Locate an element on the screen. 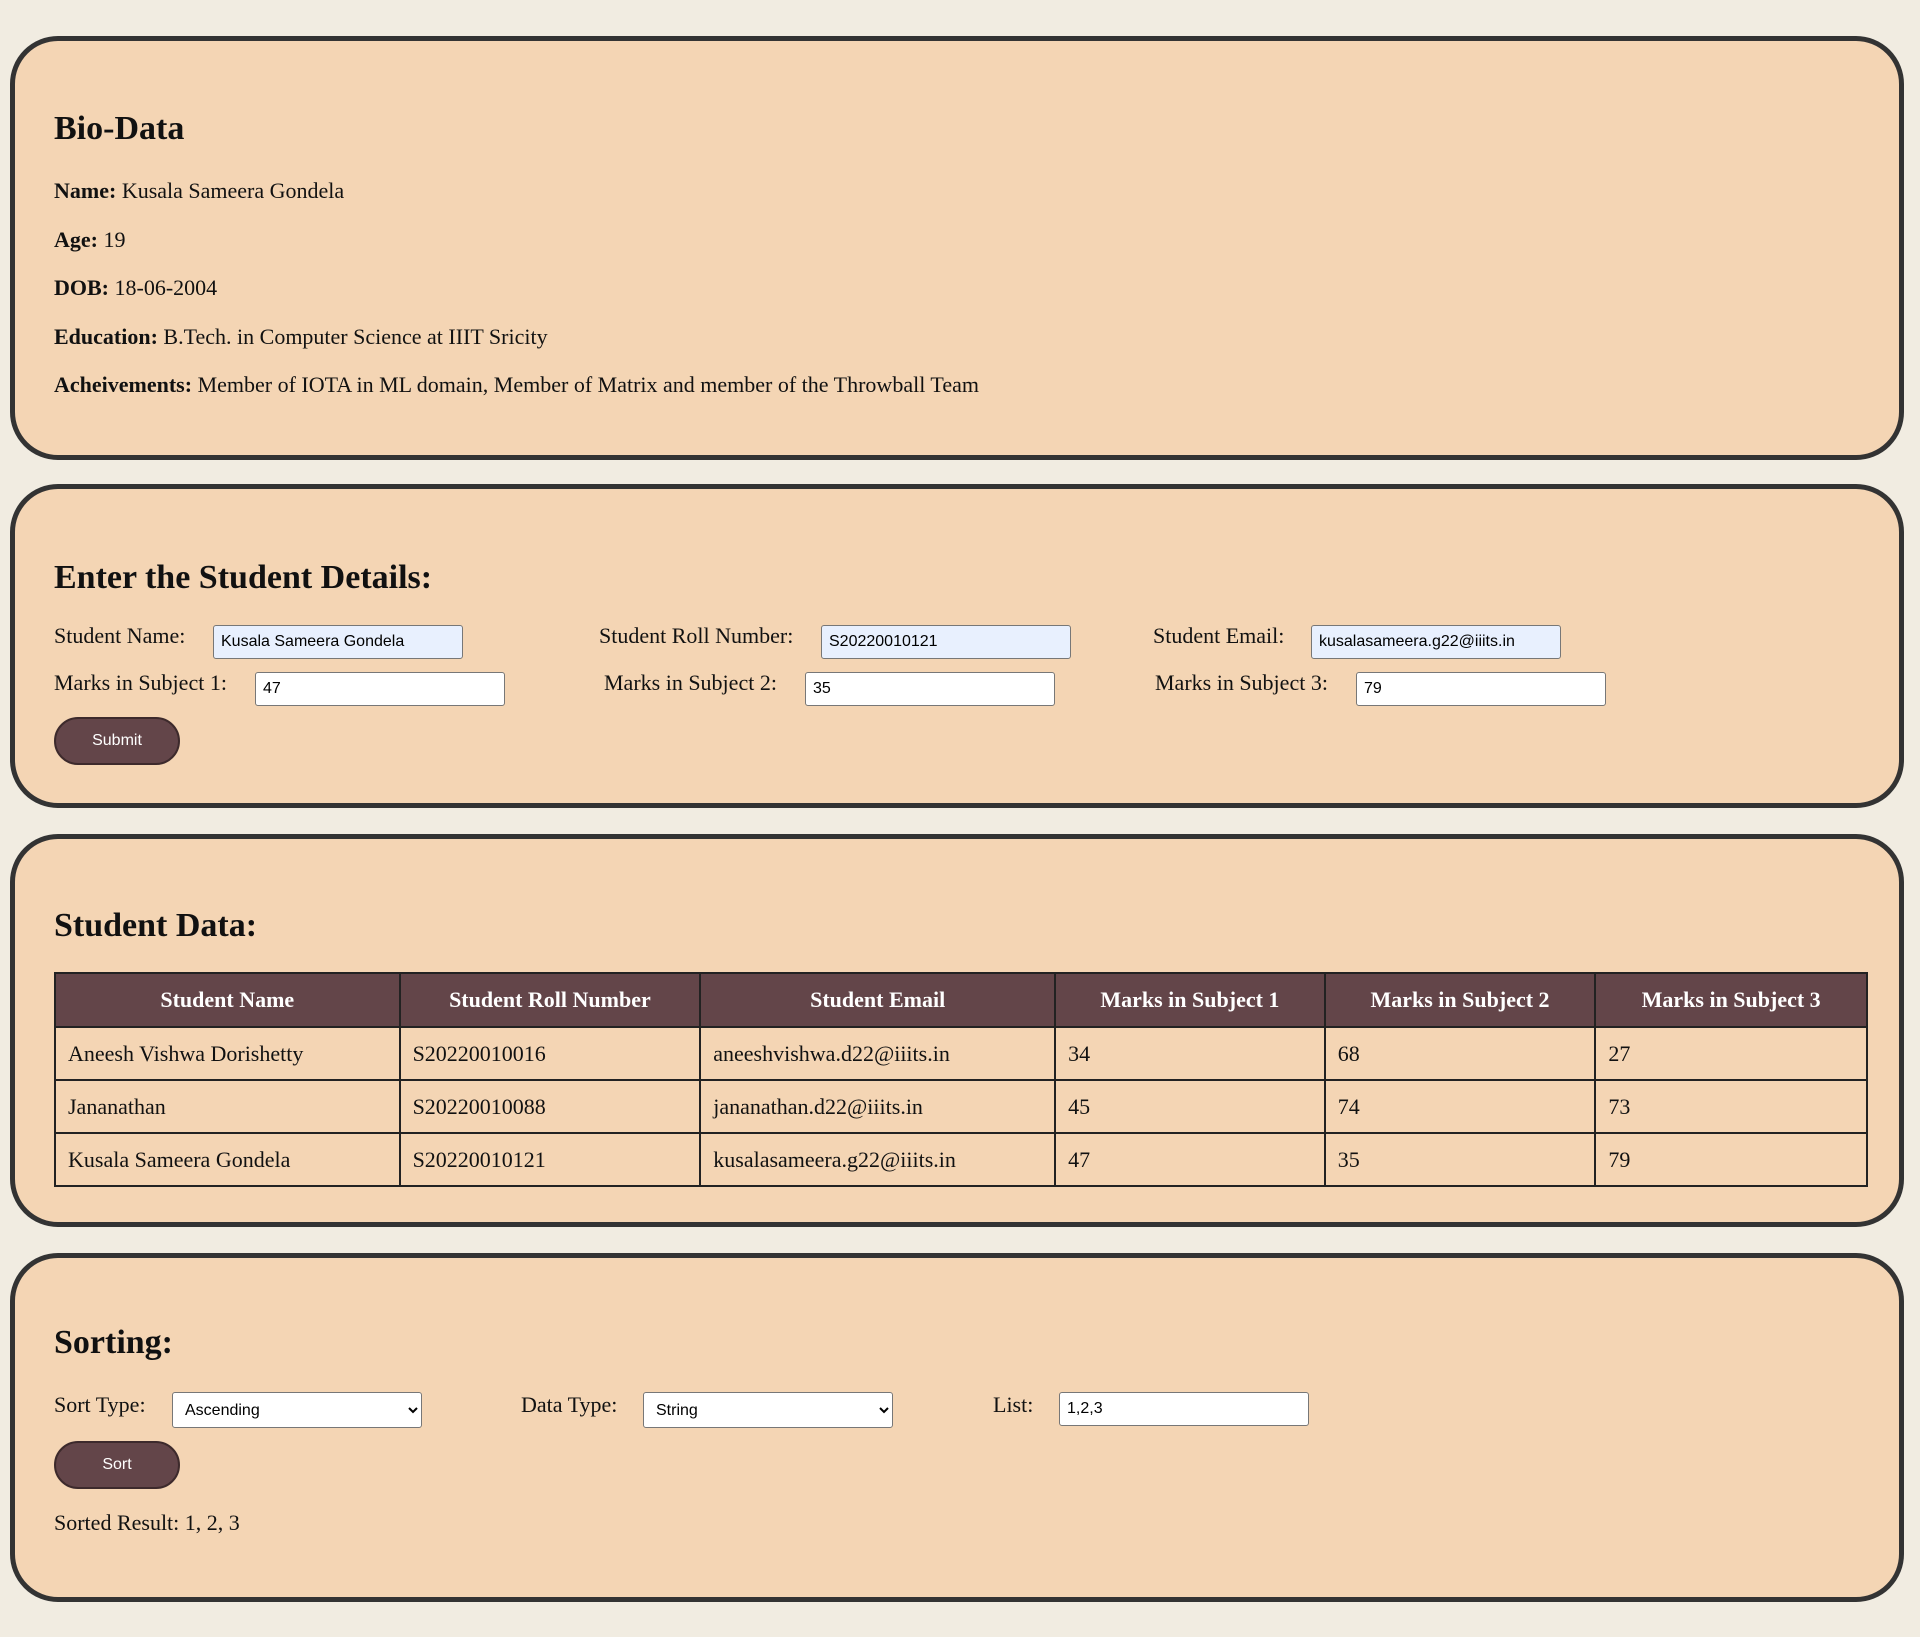  cell-roll-number: S20220010121 is located at coordinates (550, 1159).